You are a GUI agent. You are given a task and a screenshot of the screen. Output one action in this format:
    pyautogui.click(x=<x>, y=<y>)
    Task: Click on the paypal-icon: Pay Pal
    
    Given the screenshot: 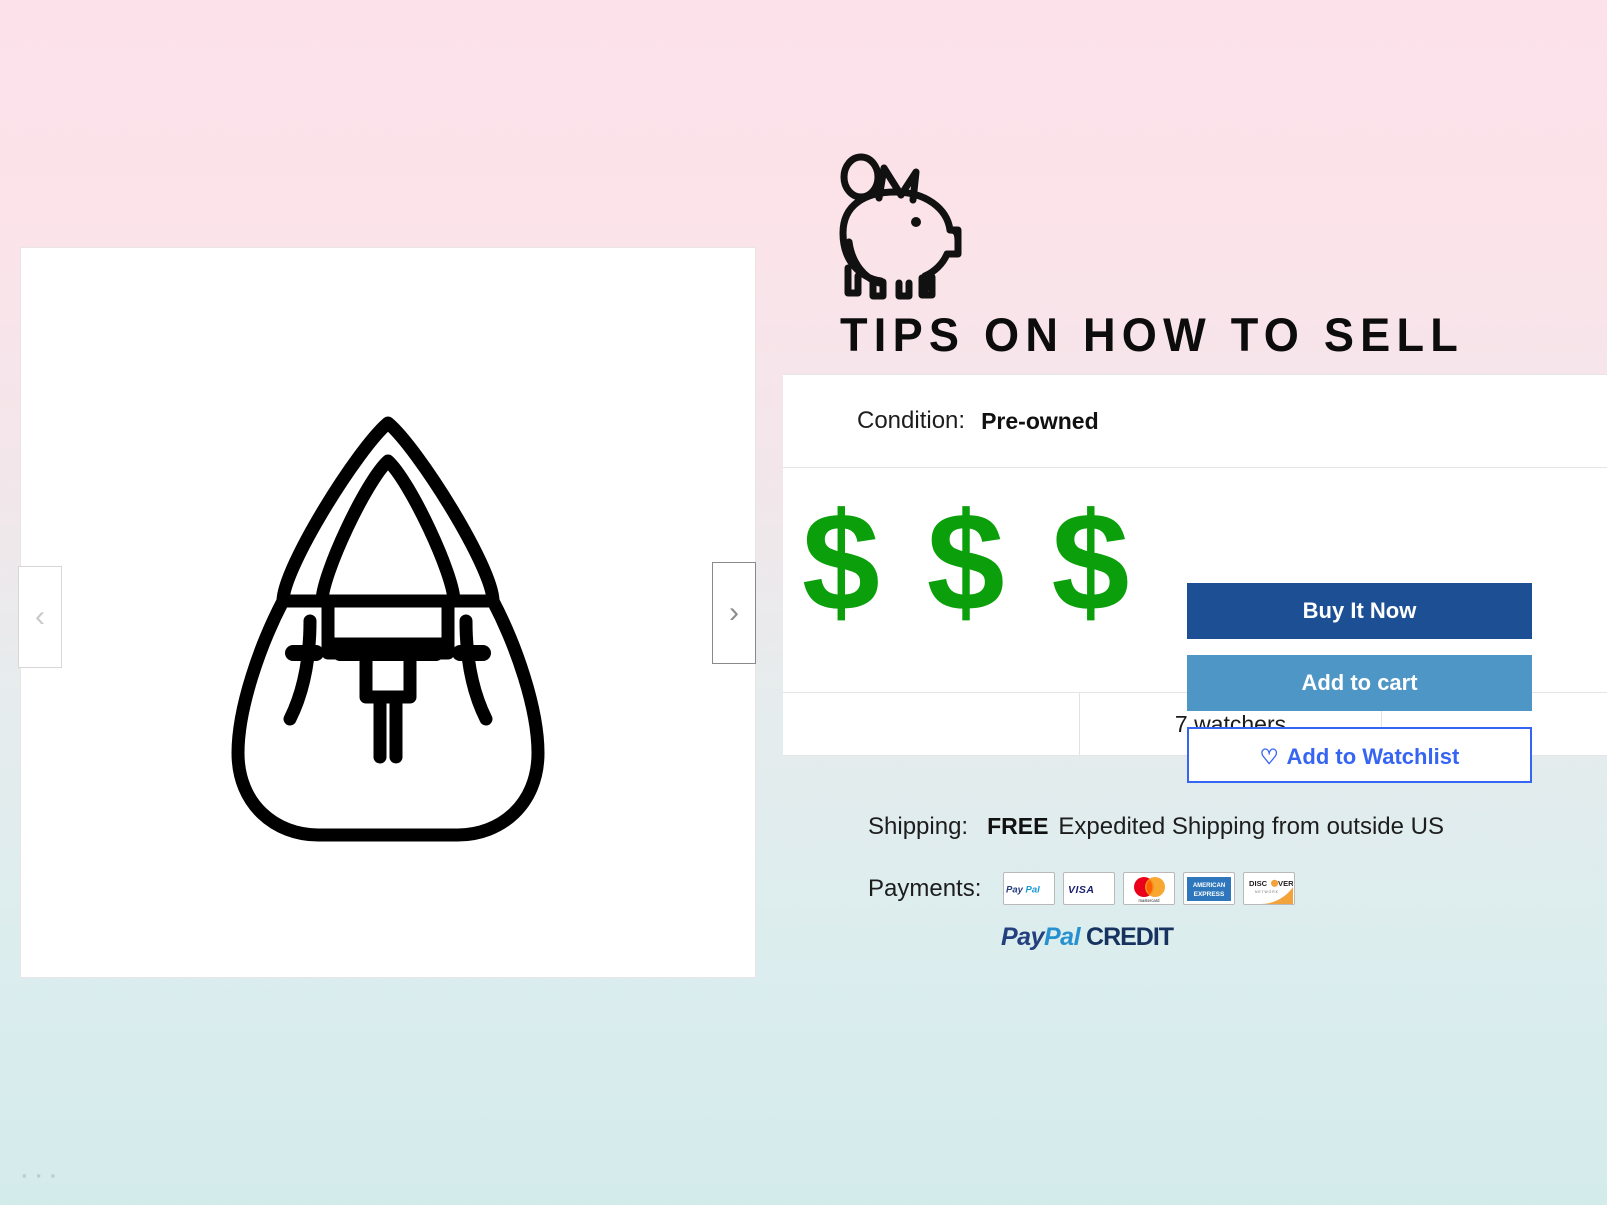 What is the action you would take?
    pyautogui.click(x=1029, y=888)
    